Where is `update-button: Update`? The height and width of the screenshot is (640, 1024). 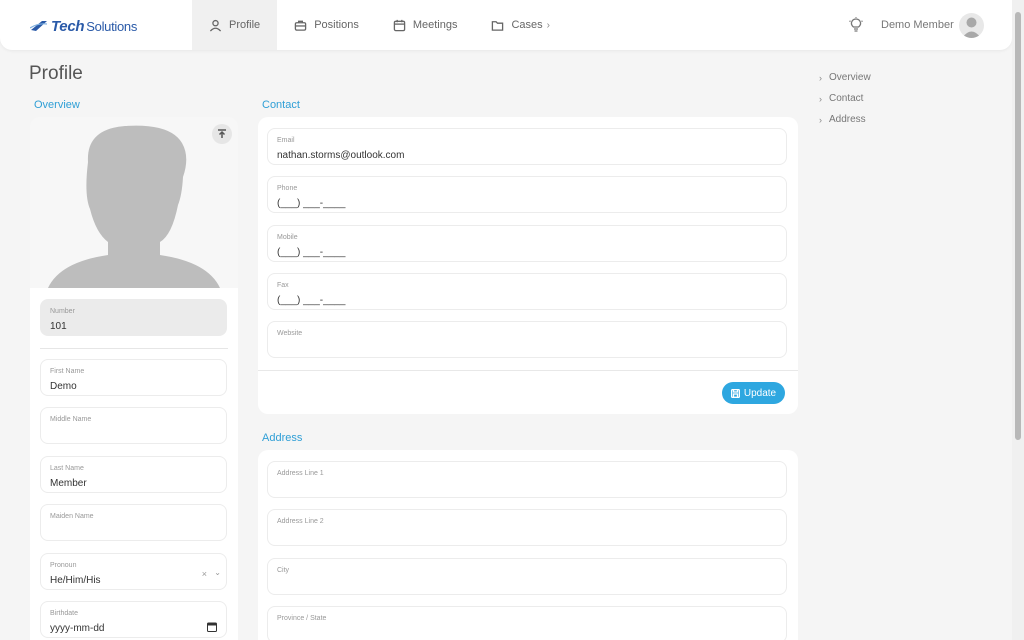
update-button: Update is located at coordinates (753, 393).